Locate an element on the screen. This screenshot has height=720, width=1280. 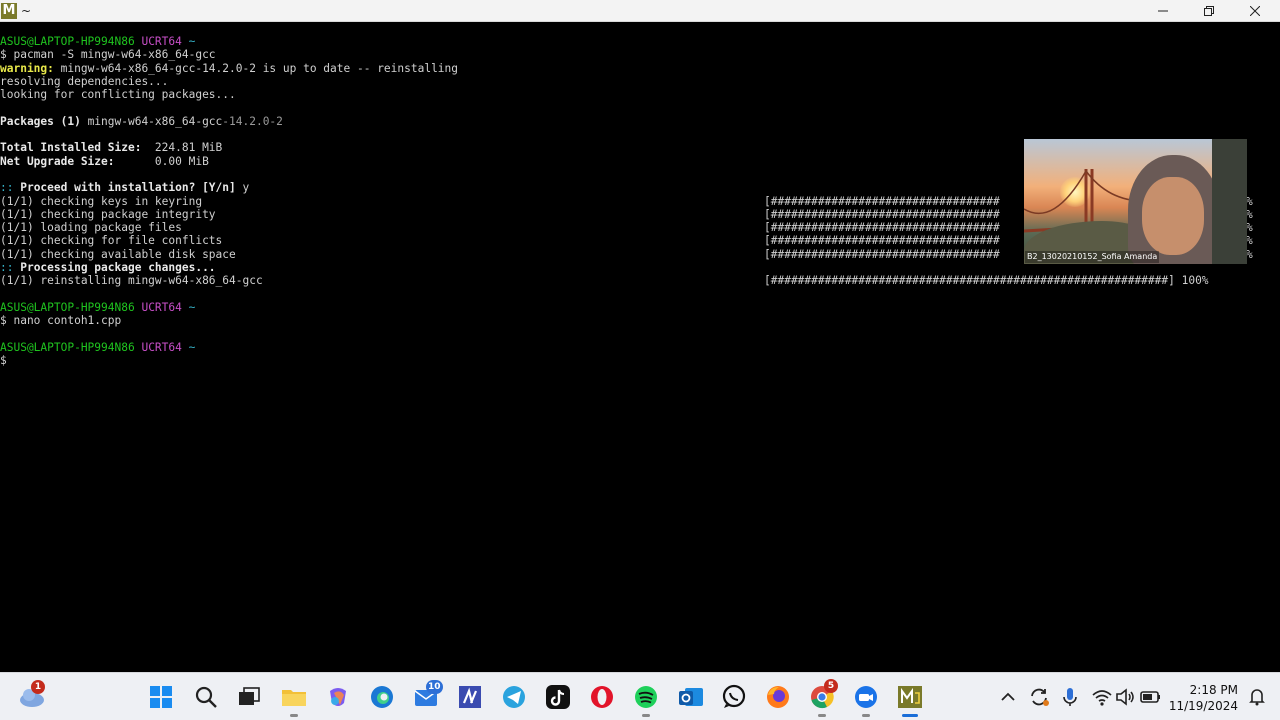
msys2-indicator is located at coordinates (910, 715).